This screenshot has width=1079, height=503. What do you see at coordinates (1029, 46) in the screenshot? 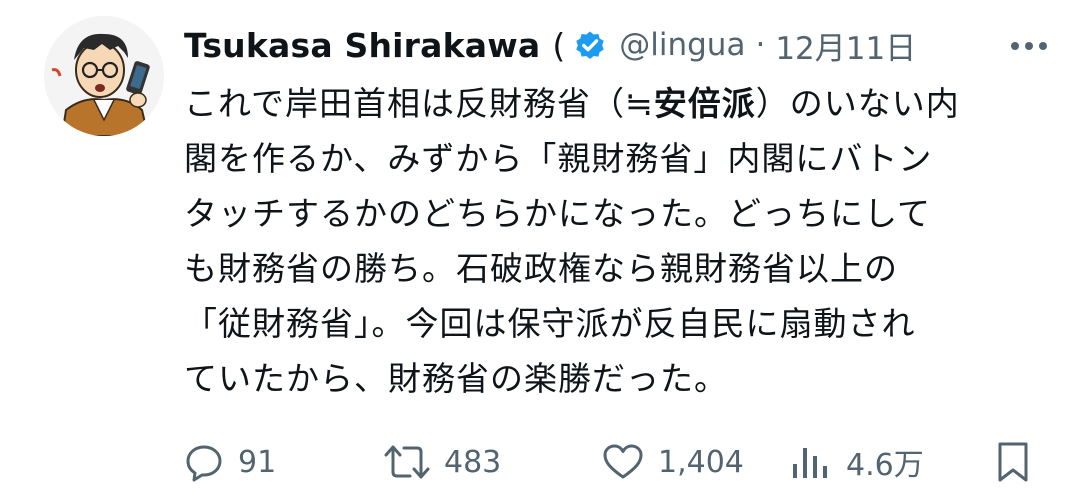
I see `more-dots-icon` at bounding box center [1029, 46].